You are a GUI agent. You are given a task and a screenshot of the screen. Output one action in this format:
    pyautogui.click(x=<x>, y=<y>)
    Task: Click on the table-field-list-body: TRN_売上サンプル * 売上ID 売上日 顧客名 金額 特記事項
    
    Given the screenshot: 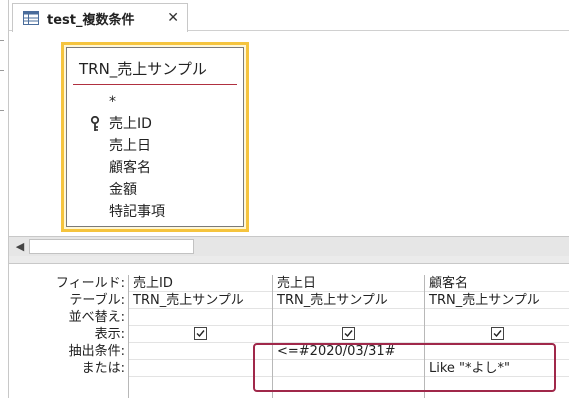 What is the action you would take?
    pyautogui.click(x=155, y=137)
    